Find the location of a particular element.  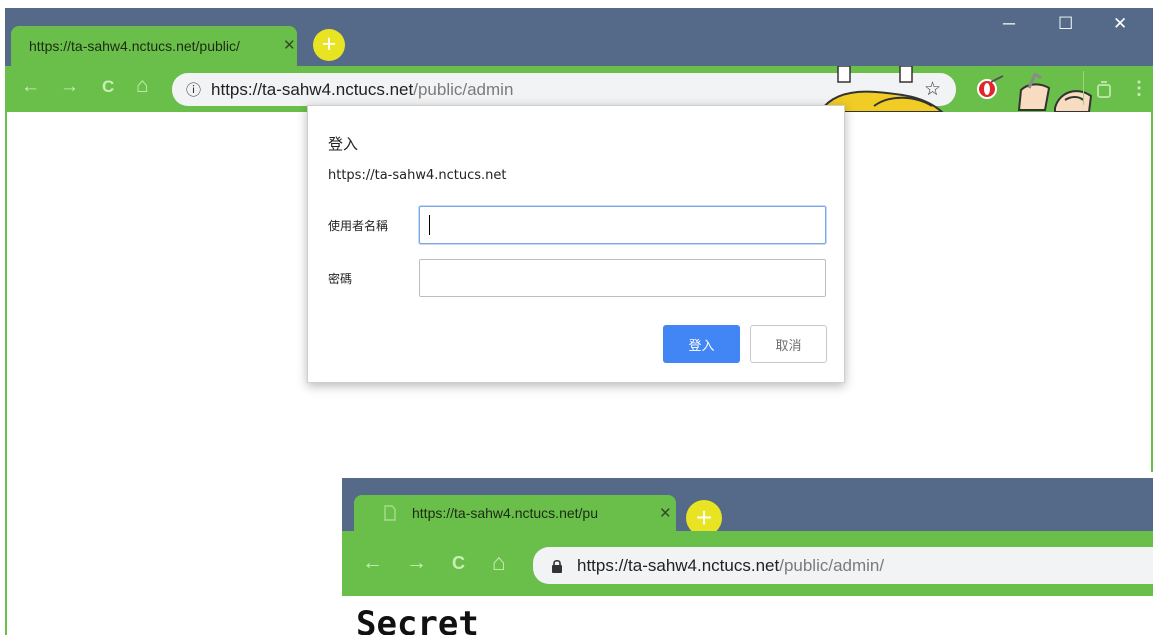

password-label: 密碼 is located at coordinates (340, 279).